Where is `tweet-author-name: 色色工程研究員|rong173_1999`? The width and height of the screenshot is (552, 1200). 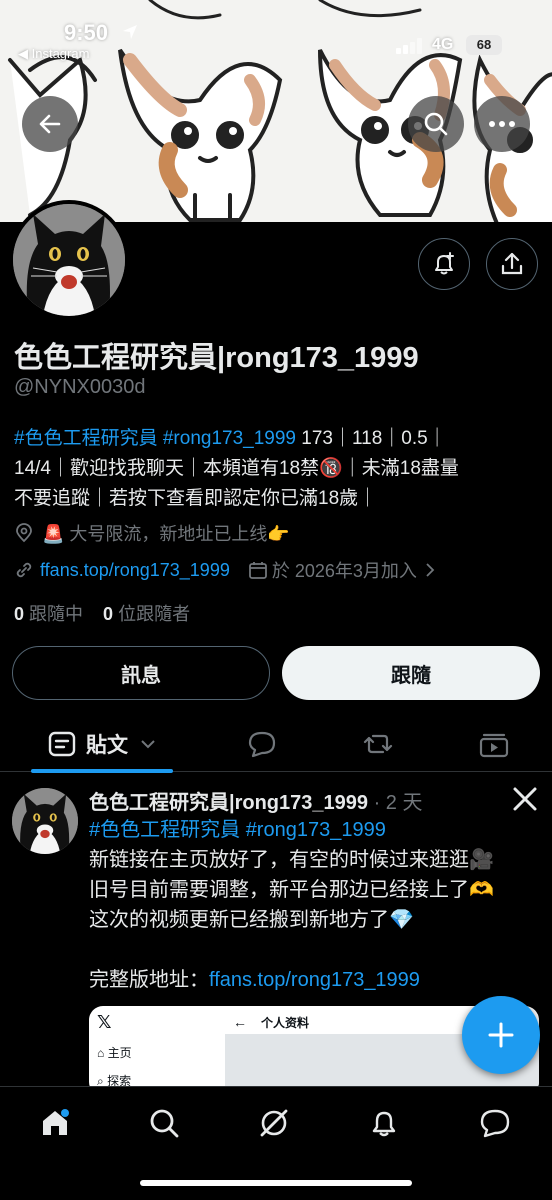 tweet-author-name: 色色工程研究員|rong173_1999 is located at coordinates (228, 803).